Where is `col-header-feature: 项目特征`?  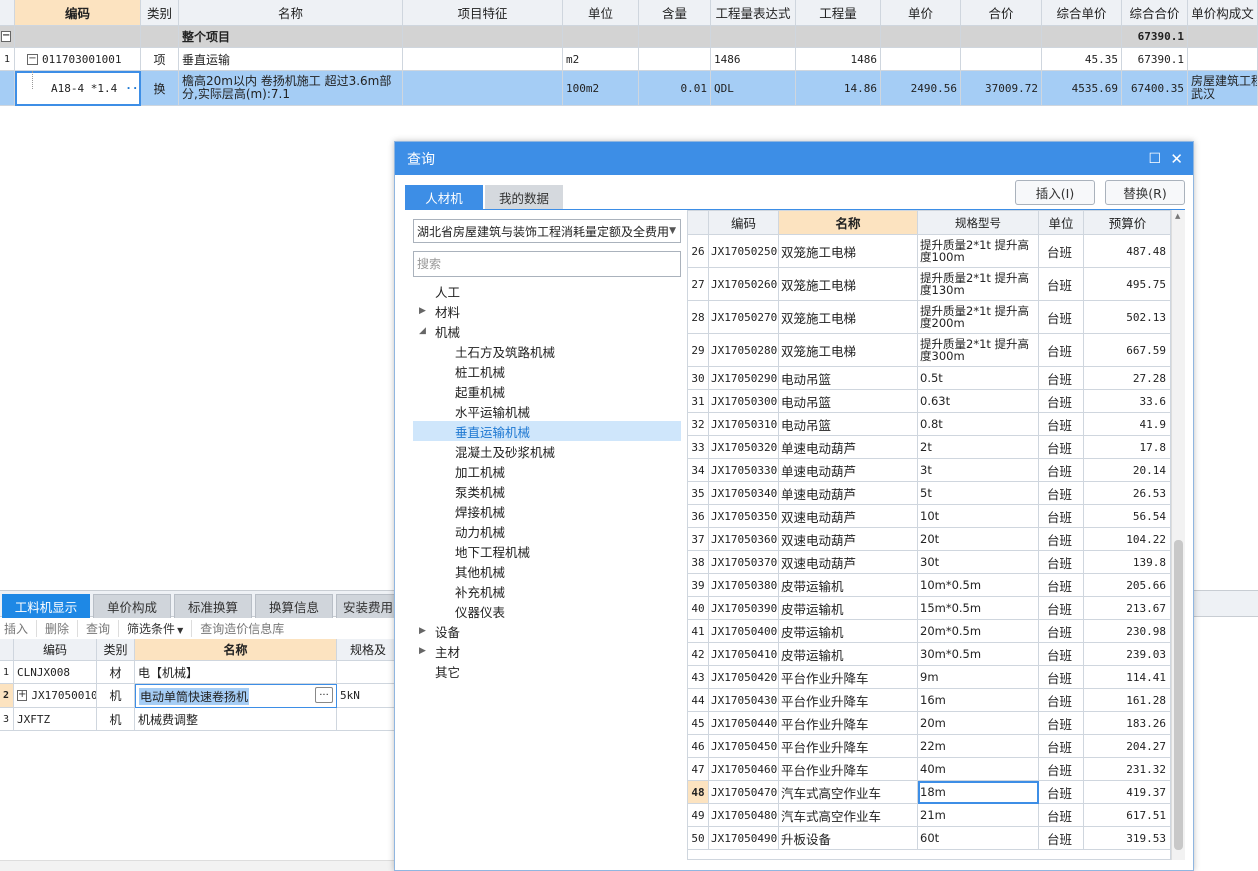
col-header-feature: 项目特征 is located at coordinates (483, 13).